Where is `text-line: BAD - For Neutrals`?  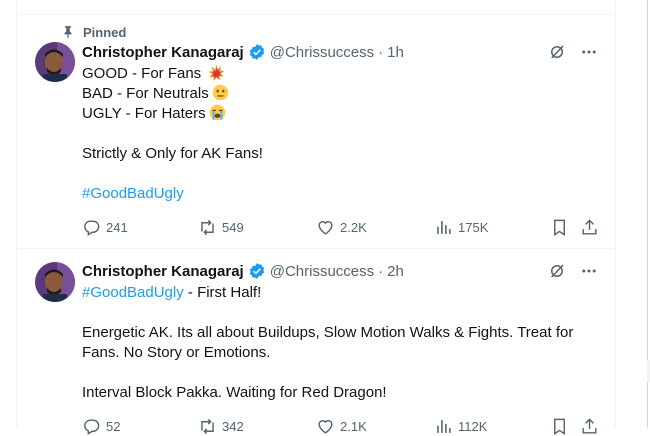 text-line: BAD - For Neutrals is located at coordinates (337, 94).